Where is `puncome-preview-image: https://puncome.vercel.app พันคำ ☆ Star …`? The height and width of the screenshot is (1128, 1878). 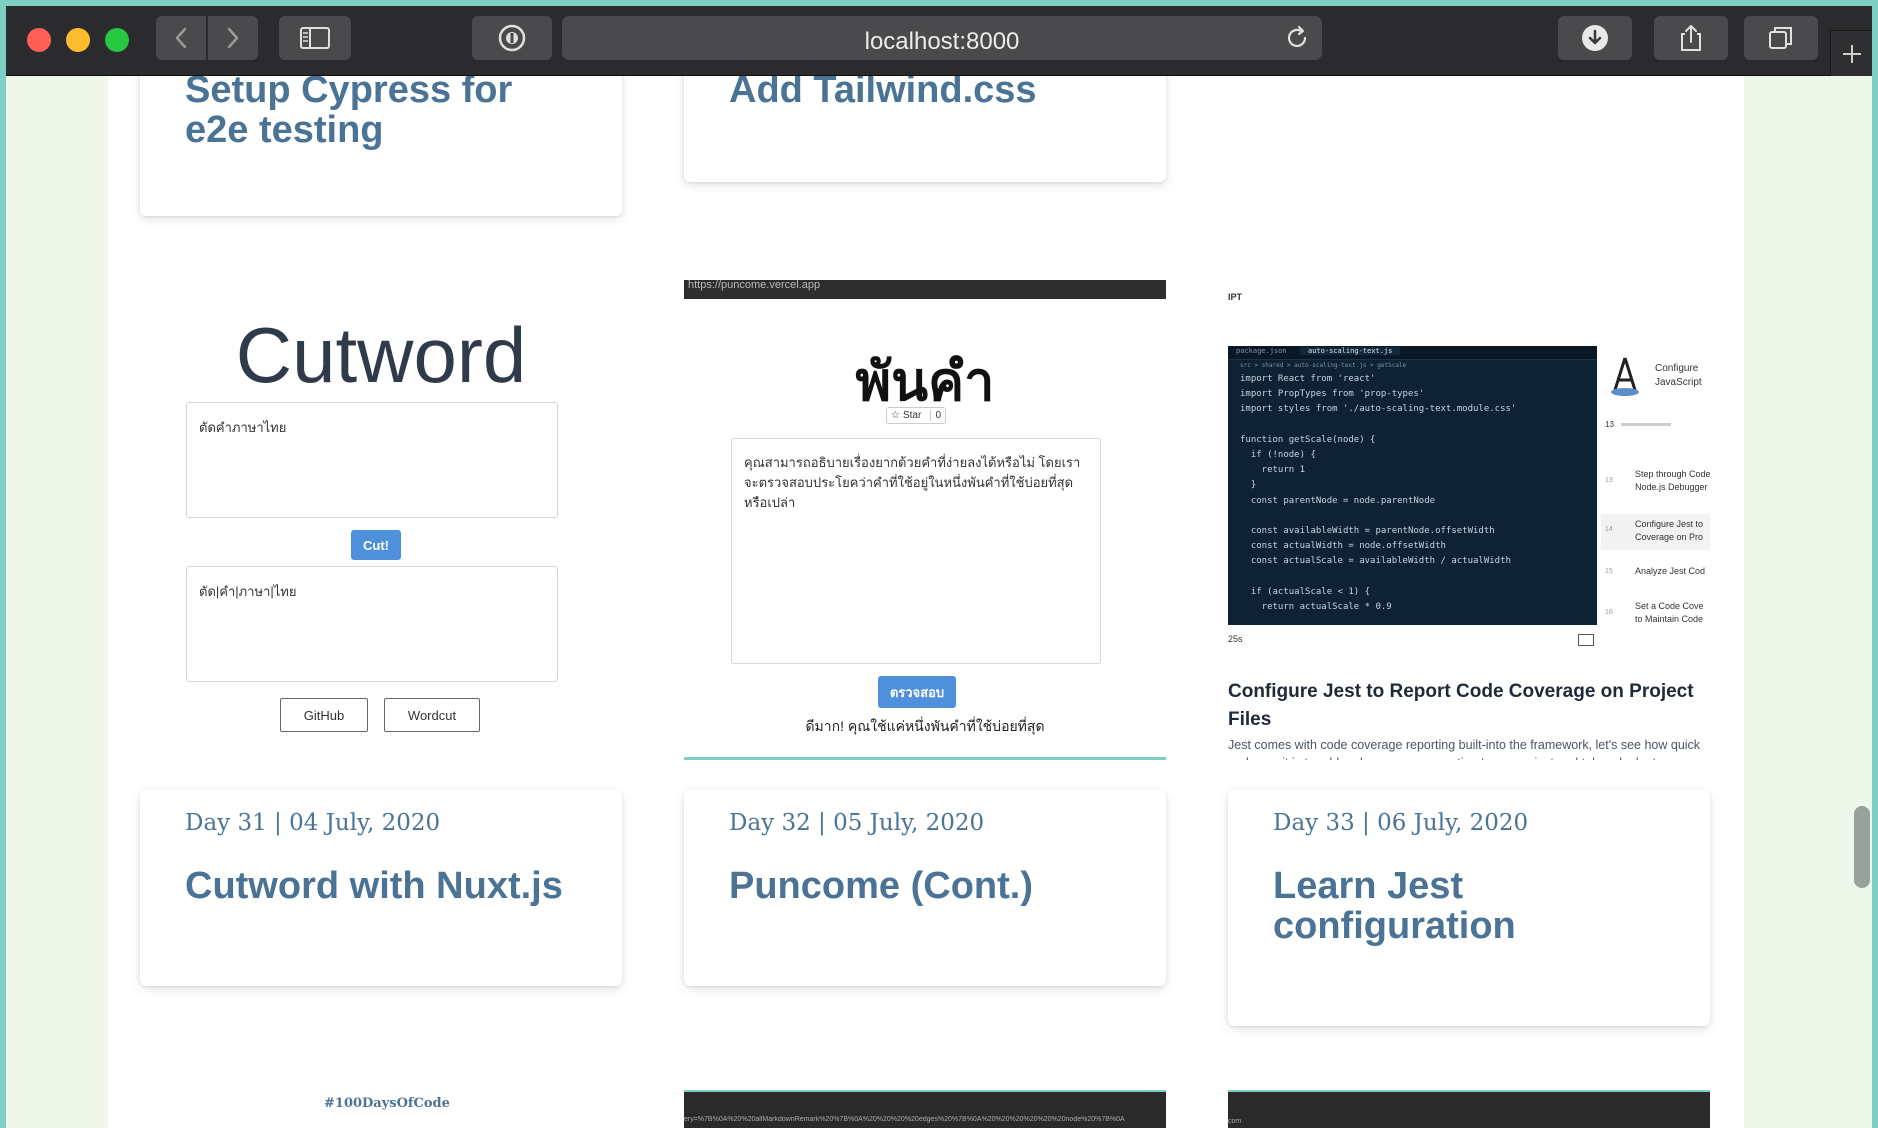
puncome-preview-image: https://puncome.vercel.app พันคำ ☆ Star … is located at coordinates (925, 520).